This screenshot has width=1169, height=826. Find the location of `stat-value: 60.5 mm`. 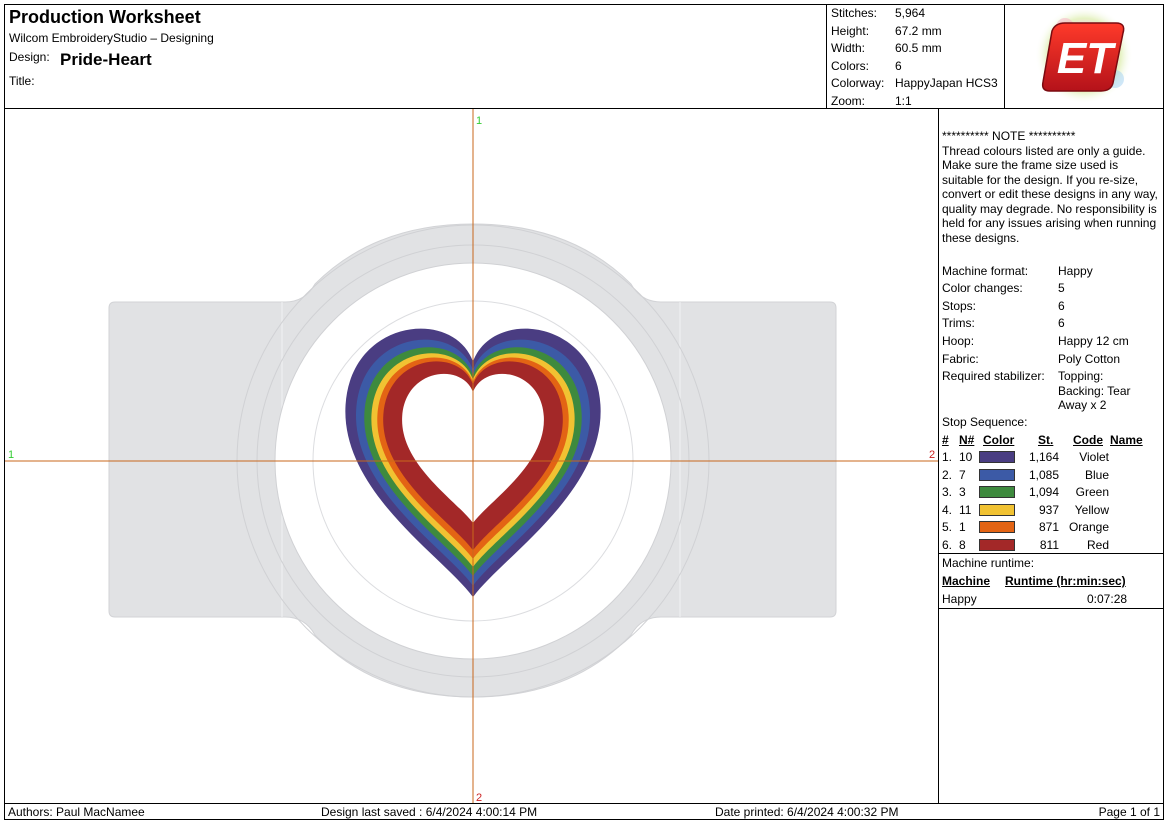

stat-value: 60.5 mm is located at coordinates (918, 48).